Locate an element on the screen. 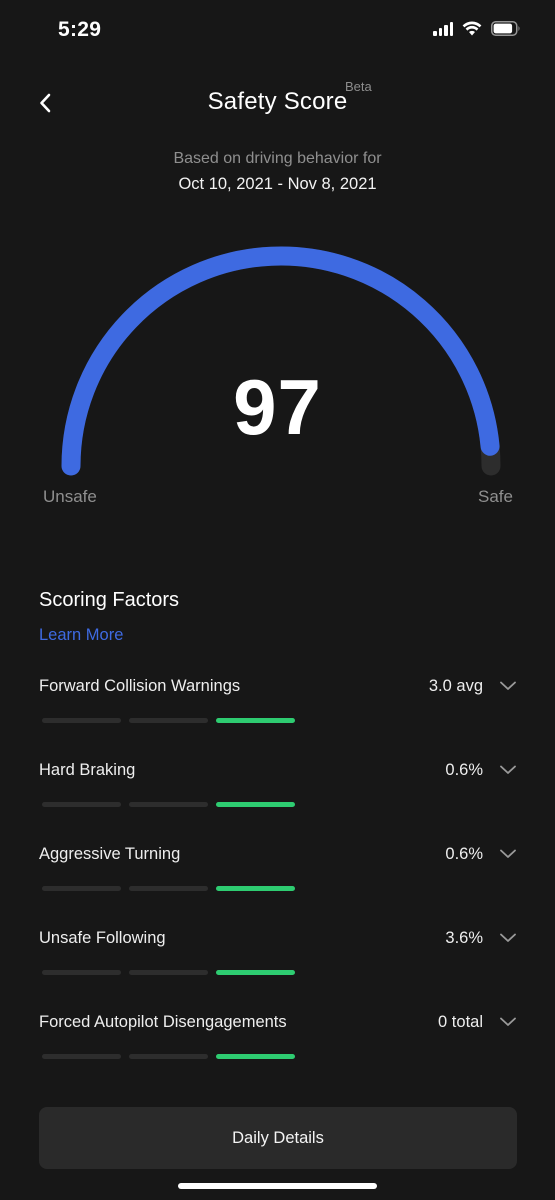  nav-header: Safety Score Beta is located at coordinates (277, 104).